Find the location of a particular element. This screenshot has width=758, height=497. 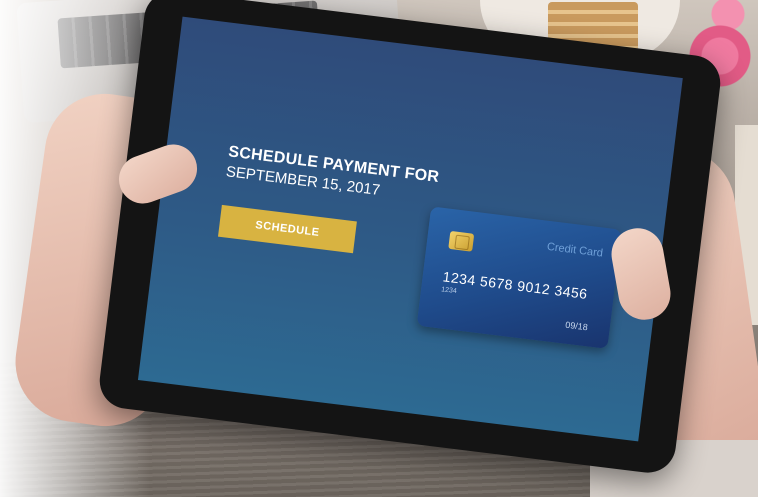

payment-headline: SCHEDULE PAYMENT FOR SEPTEMBER 15, 2017 is located at coordinates (332, 174).